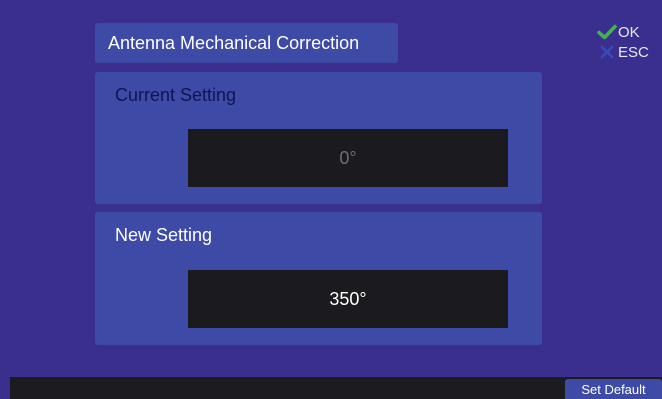 The height and width of the screenshot is (399, 662). What do you see at coordinates (633, 52) in the screenshot?
I see `esc-label: ESC` at bounding box center [633, 52].